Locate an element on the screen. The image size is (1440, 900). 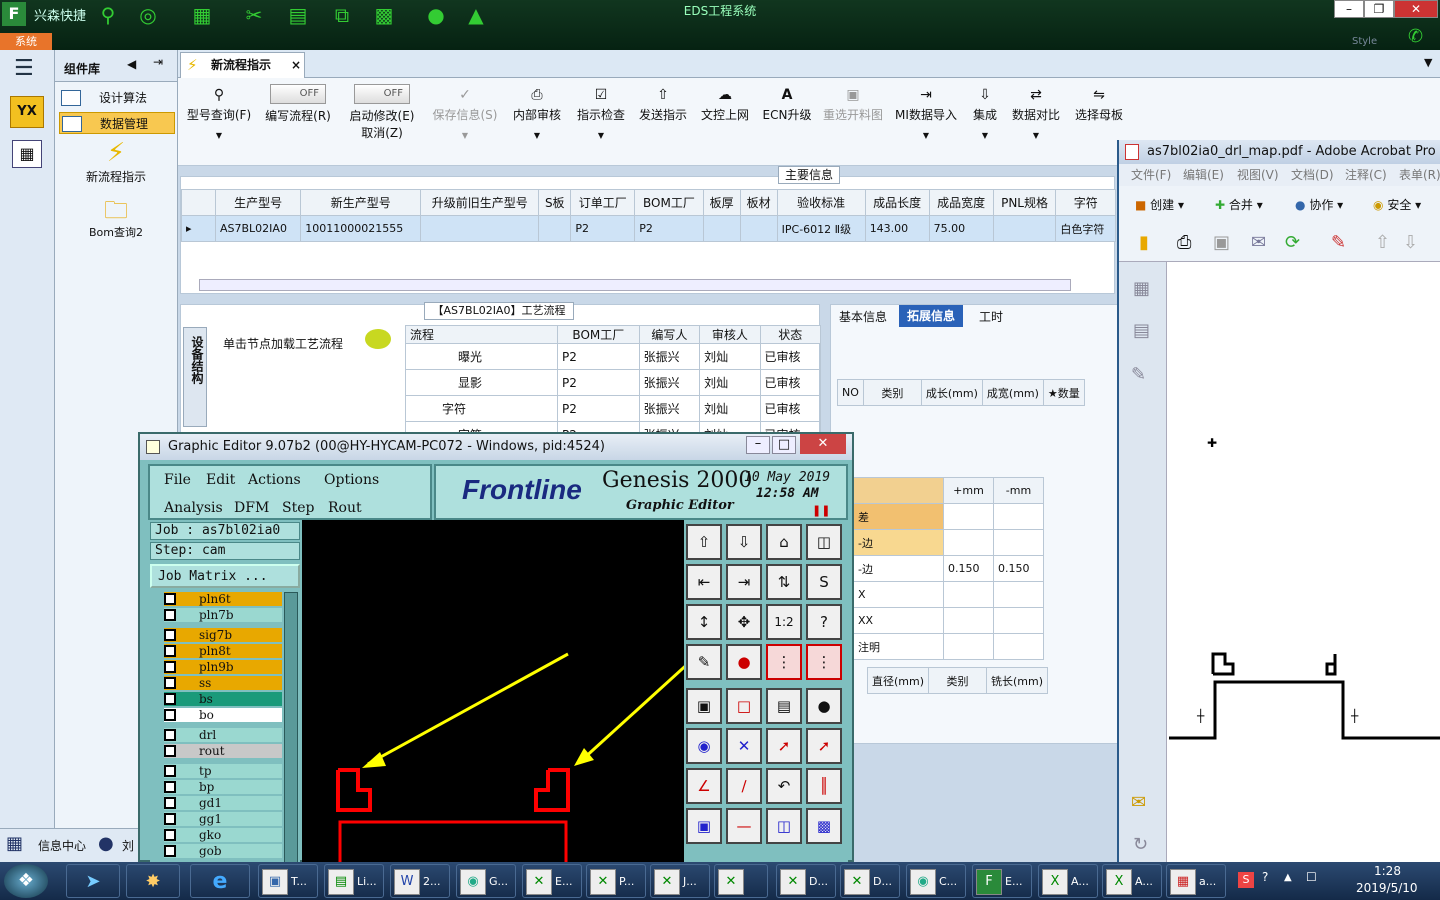
menu-icon: ☰ is located at coordinates (24, 68).